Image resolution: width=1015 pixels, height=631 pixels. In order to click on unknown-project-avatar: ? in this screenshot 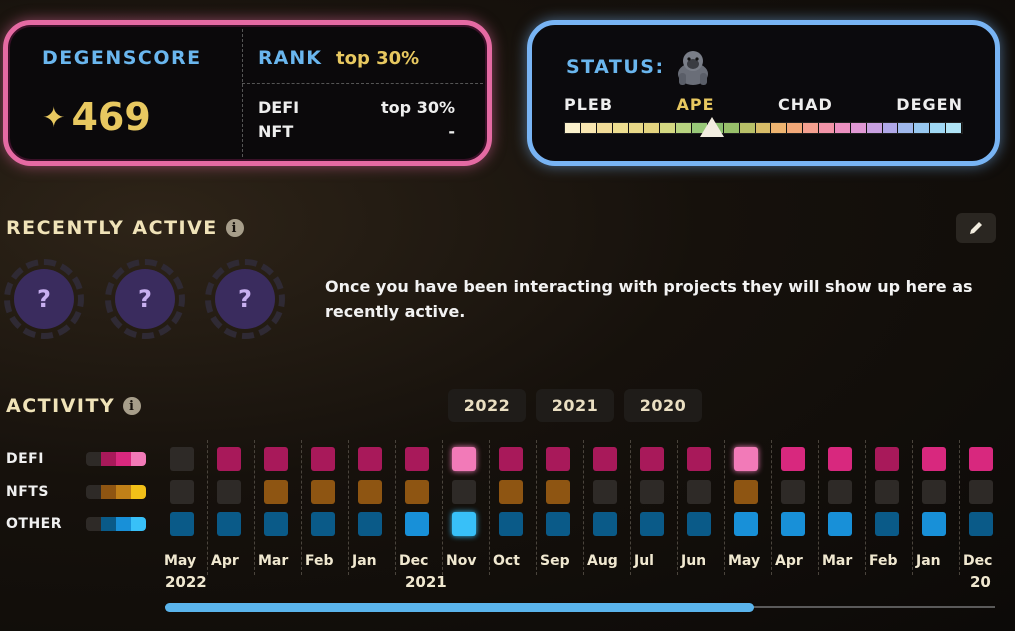, I will do `click(145, 299)`.